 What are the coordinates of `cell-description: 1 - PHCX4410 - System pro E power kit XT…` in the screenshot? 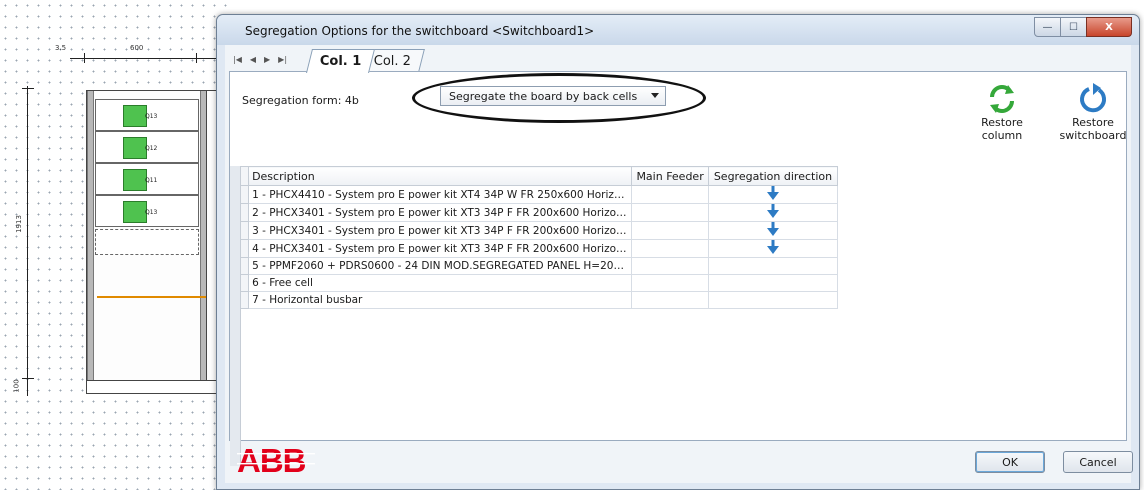 It's located at (440, 194).